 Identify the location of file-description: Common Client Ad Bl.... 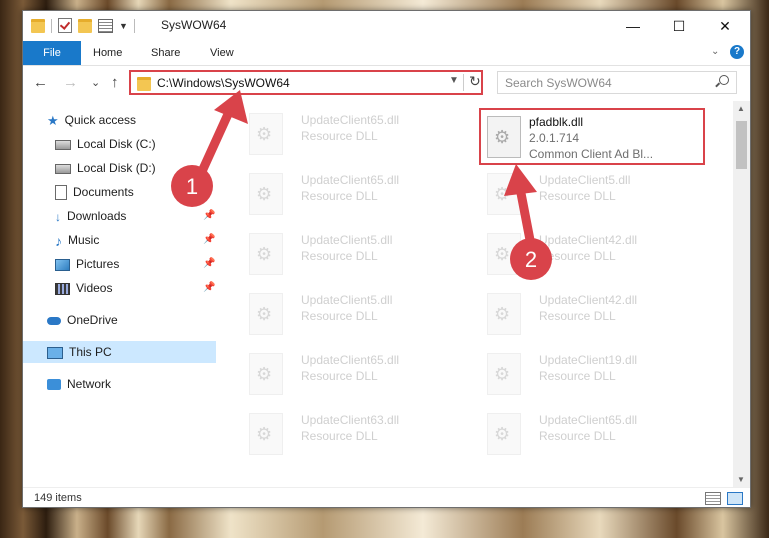
(591, 154).